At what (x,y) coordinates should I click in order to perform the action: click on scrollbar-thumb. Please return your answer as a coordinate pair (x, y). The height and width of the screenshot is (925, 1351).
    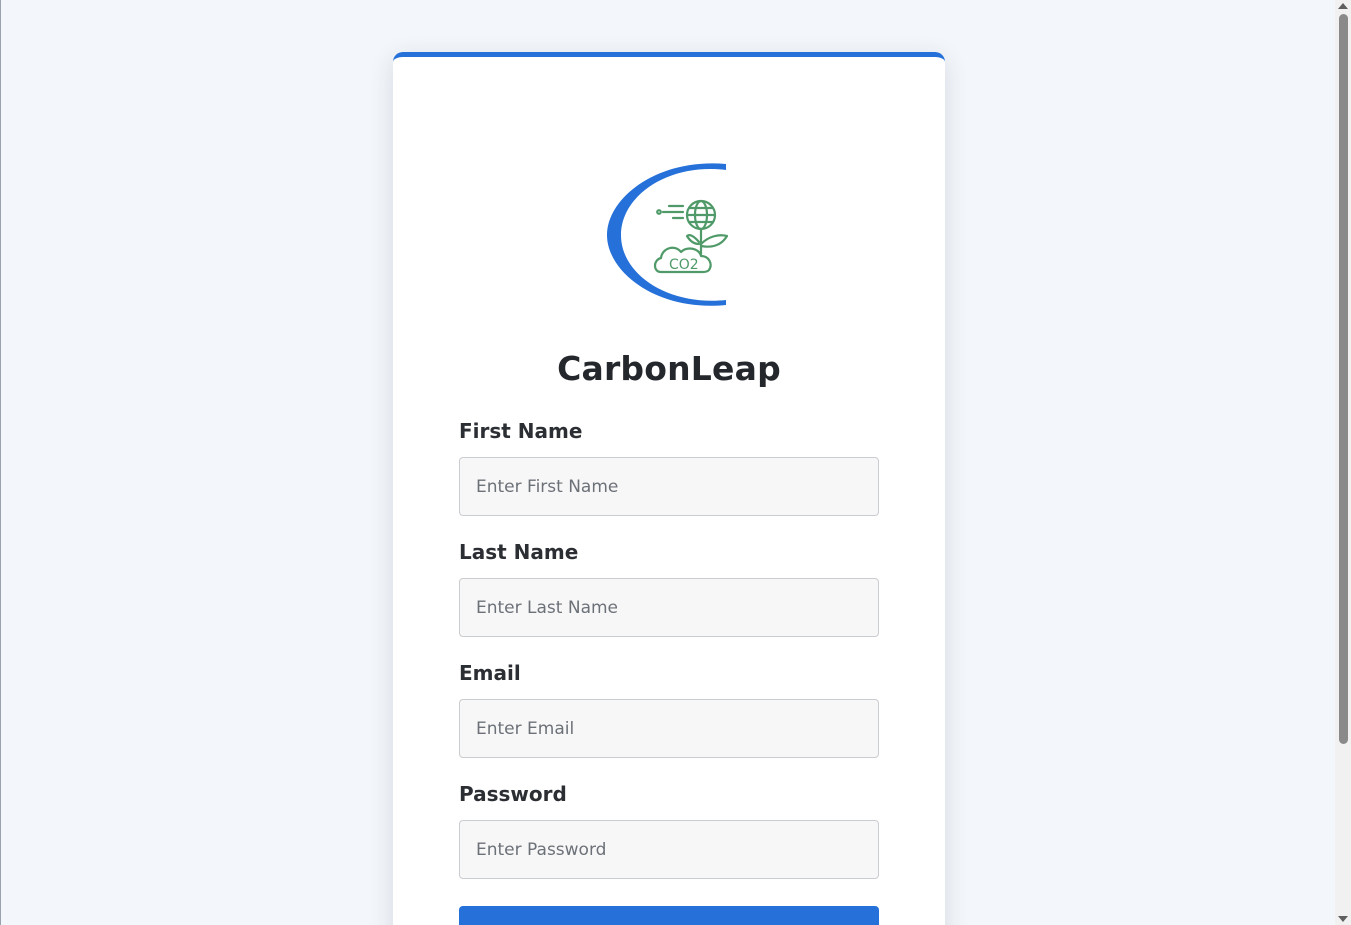
    Looking at the image, I should click on (1343, 379).